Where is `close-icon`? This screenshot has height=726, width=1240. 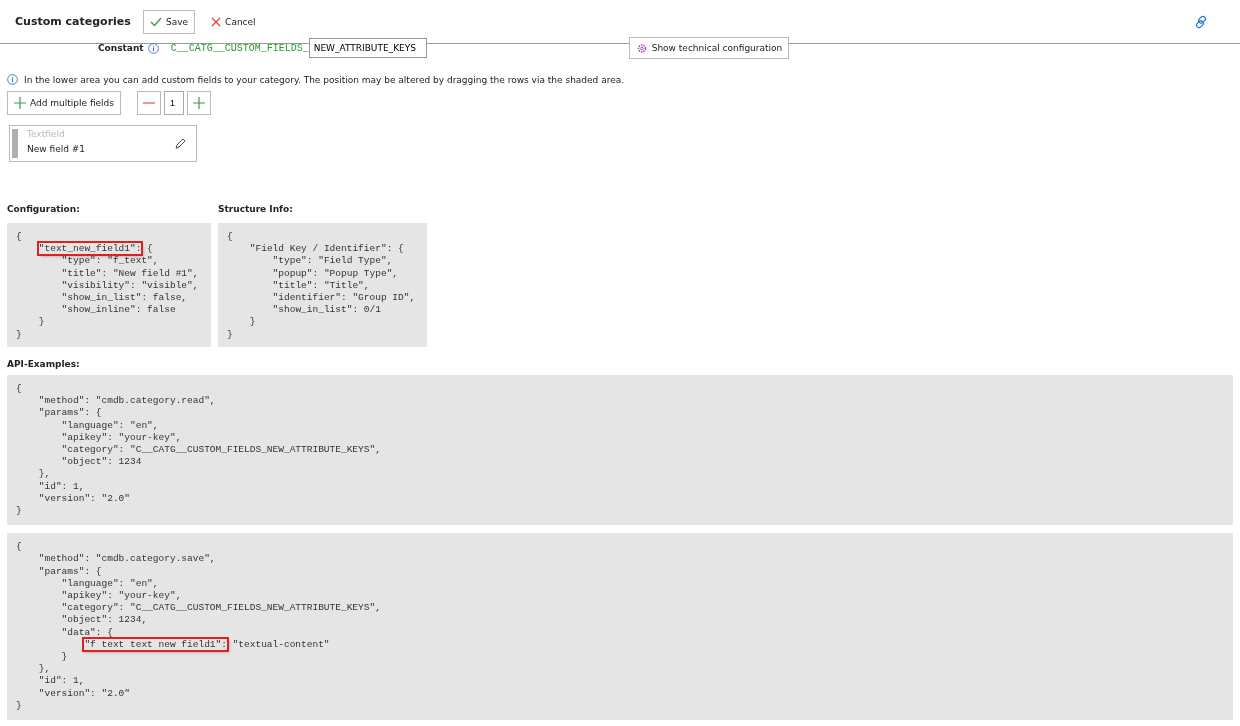 close-icon is located at coordinates (216, 21).